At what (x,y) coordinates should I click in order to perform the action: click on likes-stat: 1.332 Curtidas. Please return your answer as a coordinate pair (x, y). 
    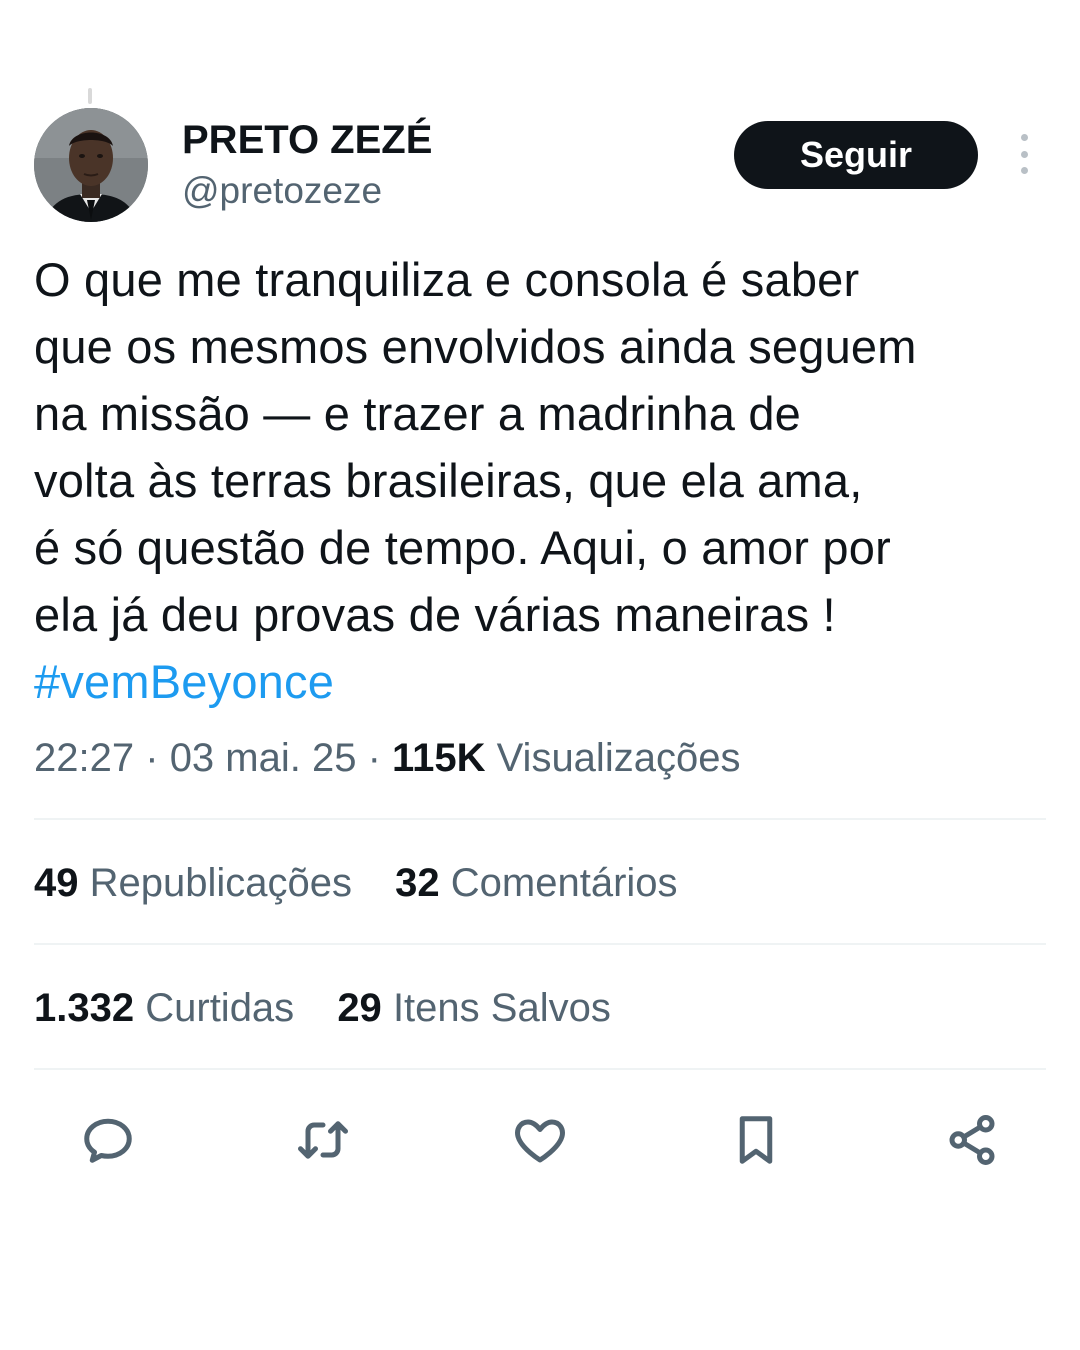
    Looking at the image, I should click on (164, 1008).